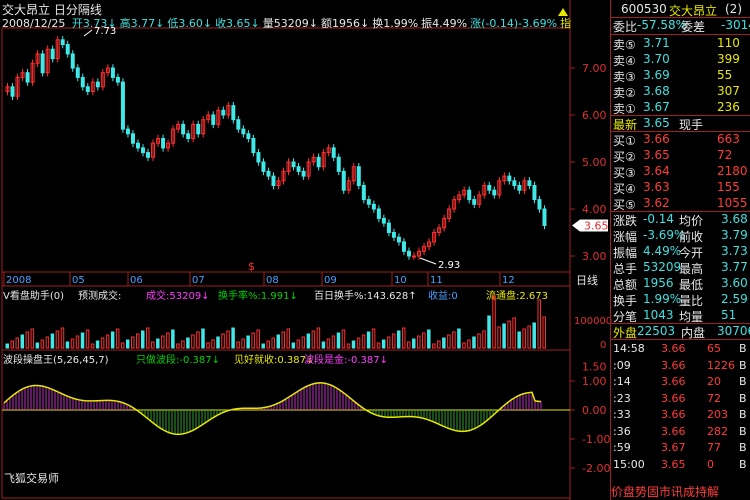 The height and width of the screenshot is (500, 750). What do you see at coordinates (680, 76) in the screenshot?
I see `sell-row-2: 卖③ 3.69 55` at bounding box center [680, 76].